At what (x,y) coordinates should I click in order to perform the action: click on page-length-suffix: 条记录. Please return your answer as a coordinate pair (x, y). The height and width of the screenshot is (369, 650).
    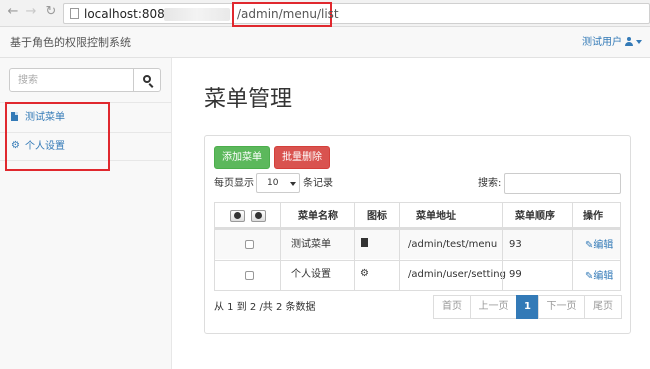
    Looking at the image, I should click on (318, 183).